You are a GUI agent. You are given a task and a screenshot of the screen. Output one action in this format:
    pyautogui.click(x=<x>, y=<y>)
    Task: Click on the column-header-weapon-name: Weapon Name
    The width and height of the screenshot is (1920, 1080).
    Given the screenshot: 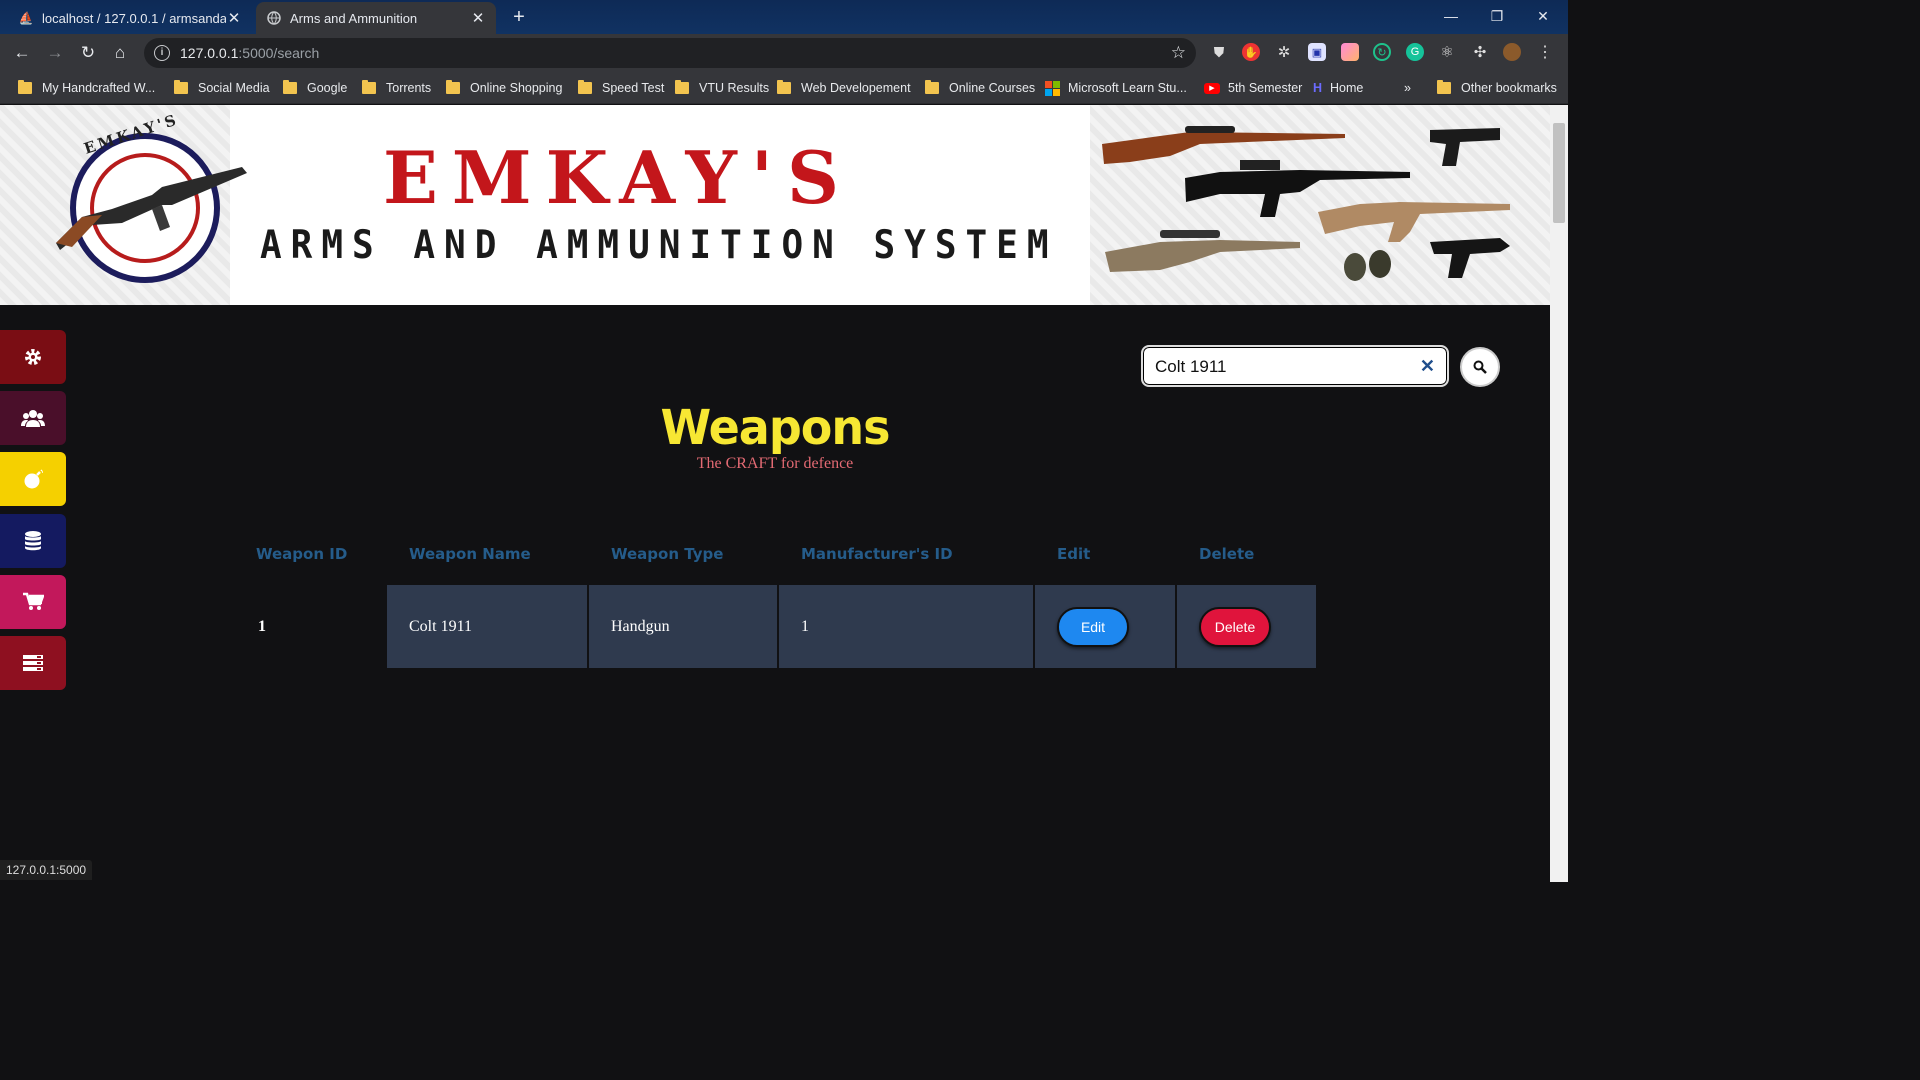 What is the action you would take?
    pyautogui.click(x=470, y=554)
    